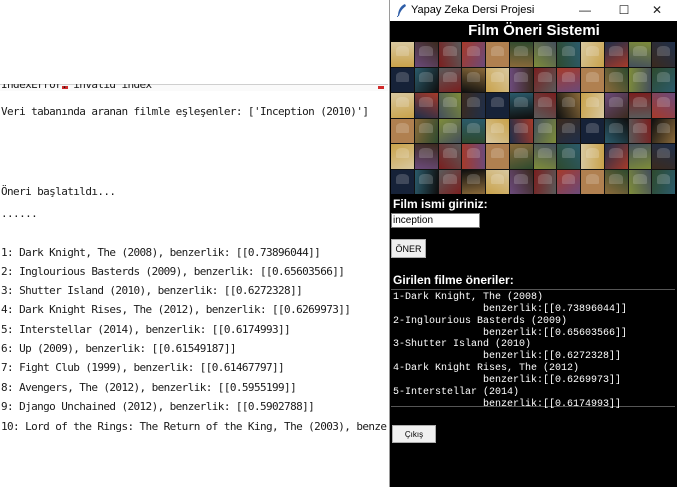 Image resolution: width=677 pixels, height=487 pixels. What do you see at coordinates (657, 10) in the screenshot?
I see `close-button: ✕` at bounding box center [657, 10].